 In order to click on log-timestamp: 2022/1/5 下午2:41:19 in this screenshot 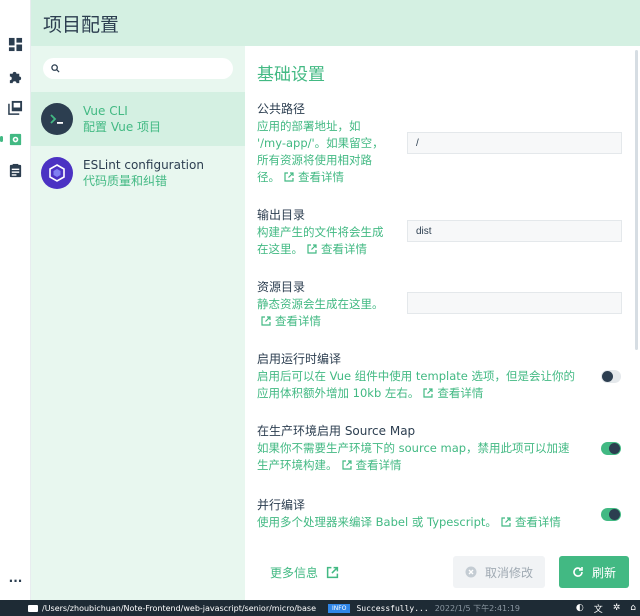, I will do `click(477, 608)`.